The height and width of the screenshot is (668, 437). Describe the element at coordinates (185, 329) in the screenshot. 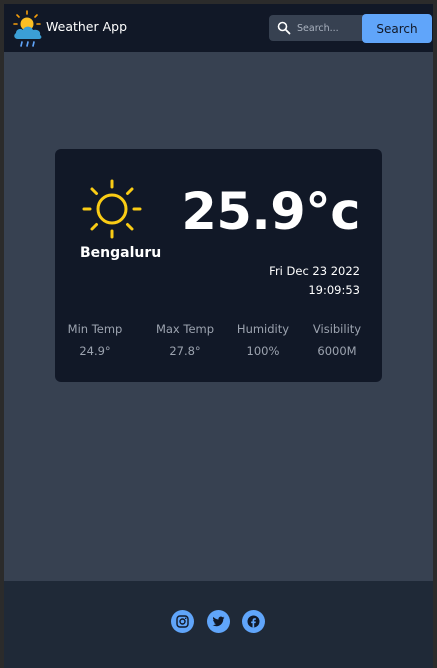

I see `stat-label: Max Temp` at that location.